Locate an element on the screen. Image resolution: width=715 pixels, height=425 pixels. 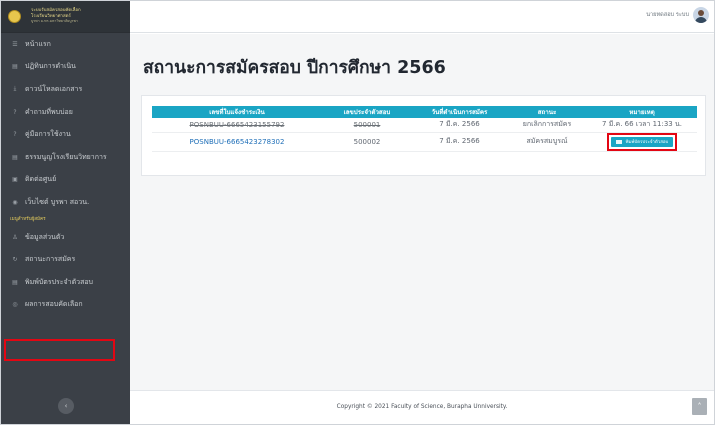
sidebar-item-print-card: ▤ พิมพ์บัตรประจำตัวสอบ is located at coordinates (65, 282).